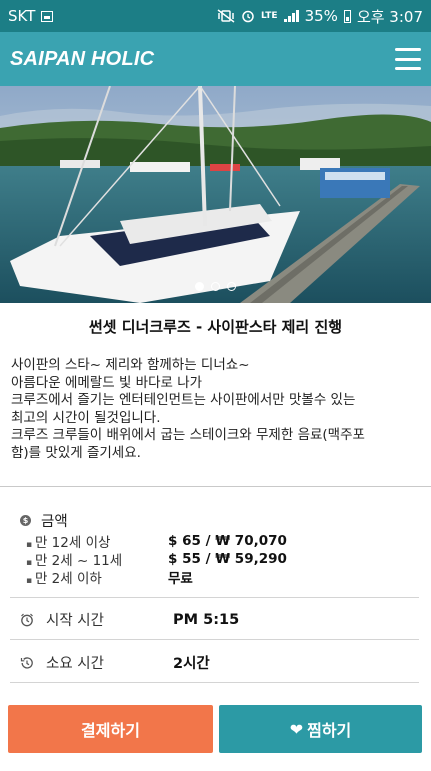 Image resolution: width=431 pixels, height=771 pixels. What do you see at coordinates (226, 16) in the screenshot?
I see `mute-vibrate-icon` at bounding box center [226, 16].